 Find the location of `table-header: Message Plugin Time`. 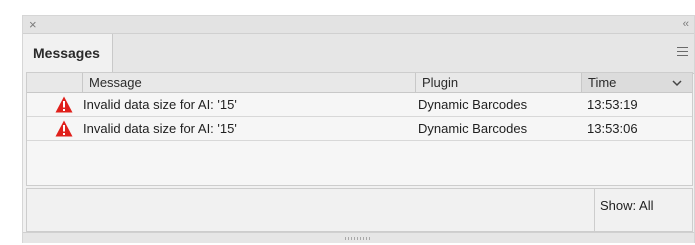

table-header: Message Plugin Time is located at coordinates (359, 83).